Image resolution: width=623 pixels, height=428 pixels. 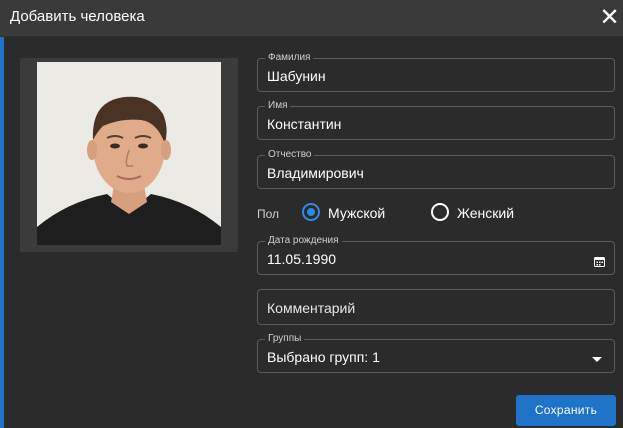 What do you see at coordinates (323, 357) in the screenshot?
I see `groups-value: Выбрано групп: 1` at bounding box center [323, 357].